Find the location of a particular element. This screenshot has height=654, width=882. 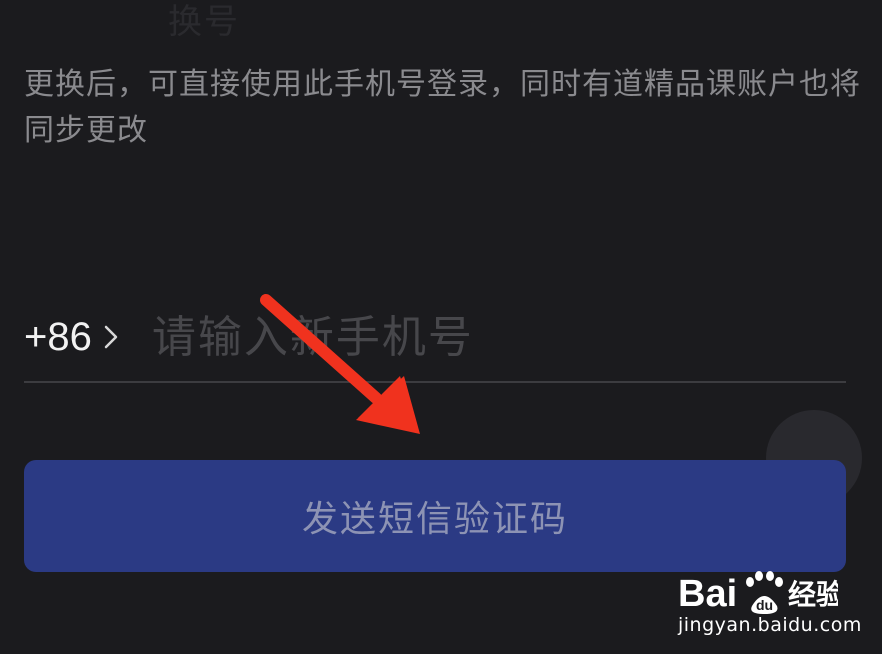

watermark-url: jingyan.baidu.com is located at coordinates (770, 625).